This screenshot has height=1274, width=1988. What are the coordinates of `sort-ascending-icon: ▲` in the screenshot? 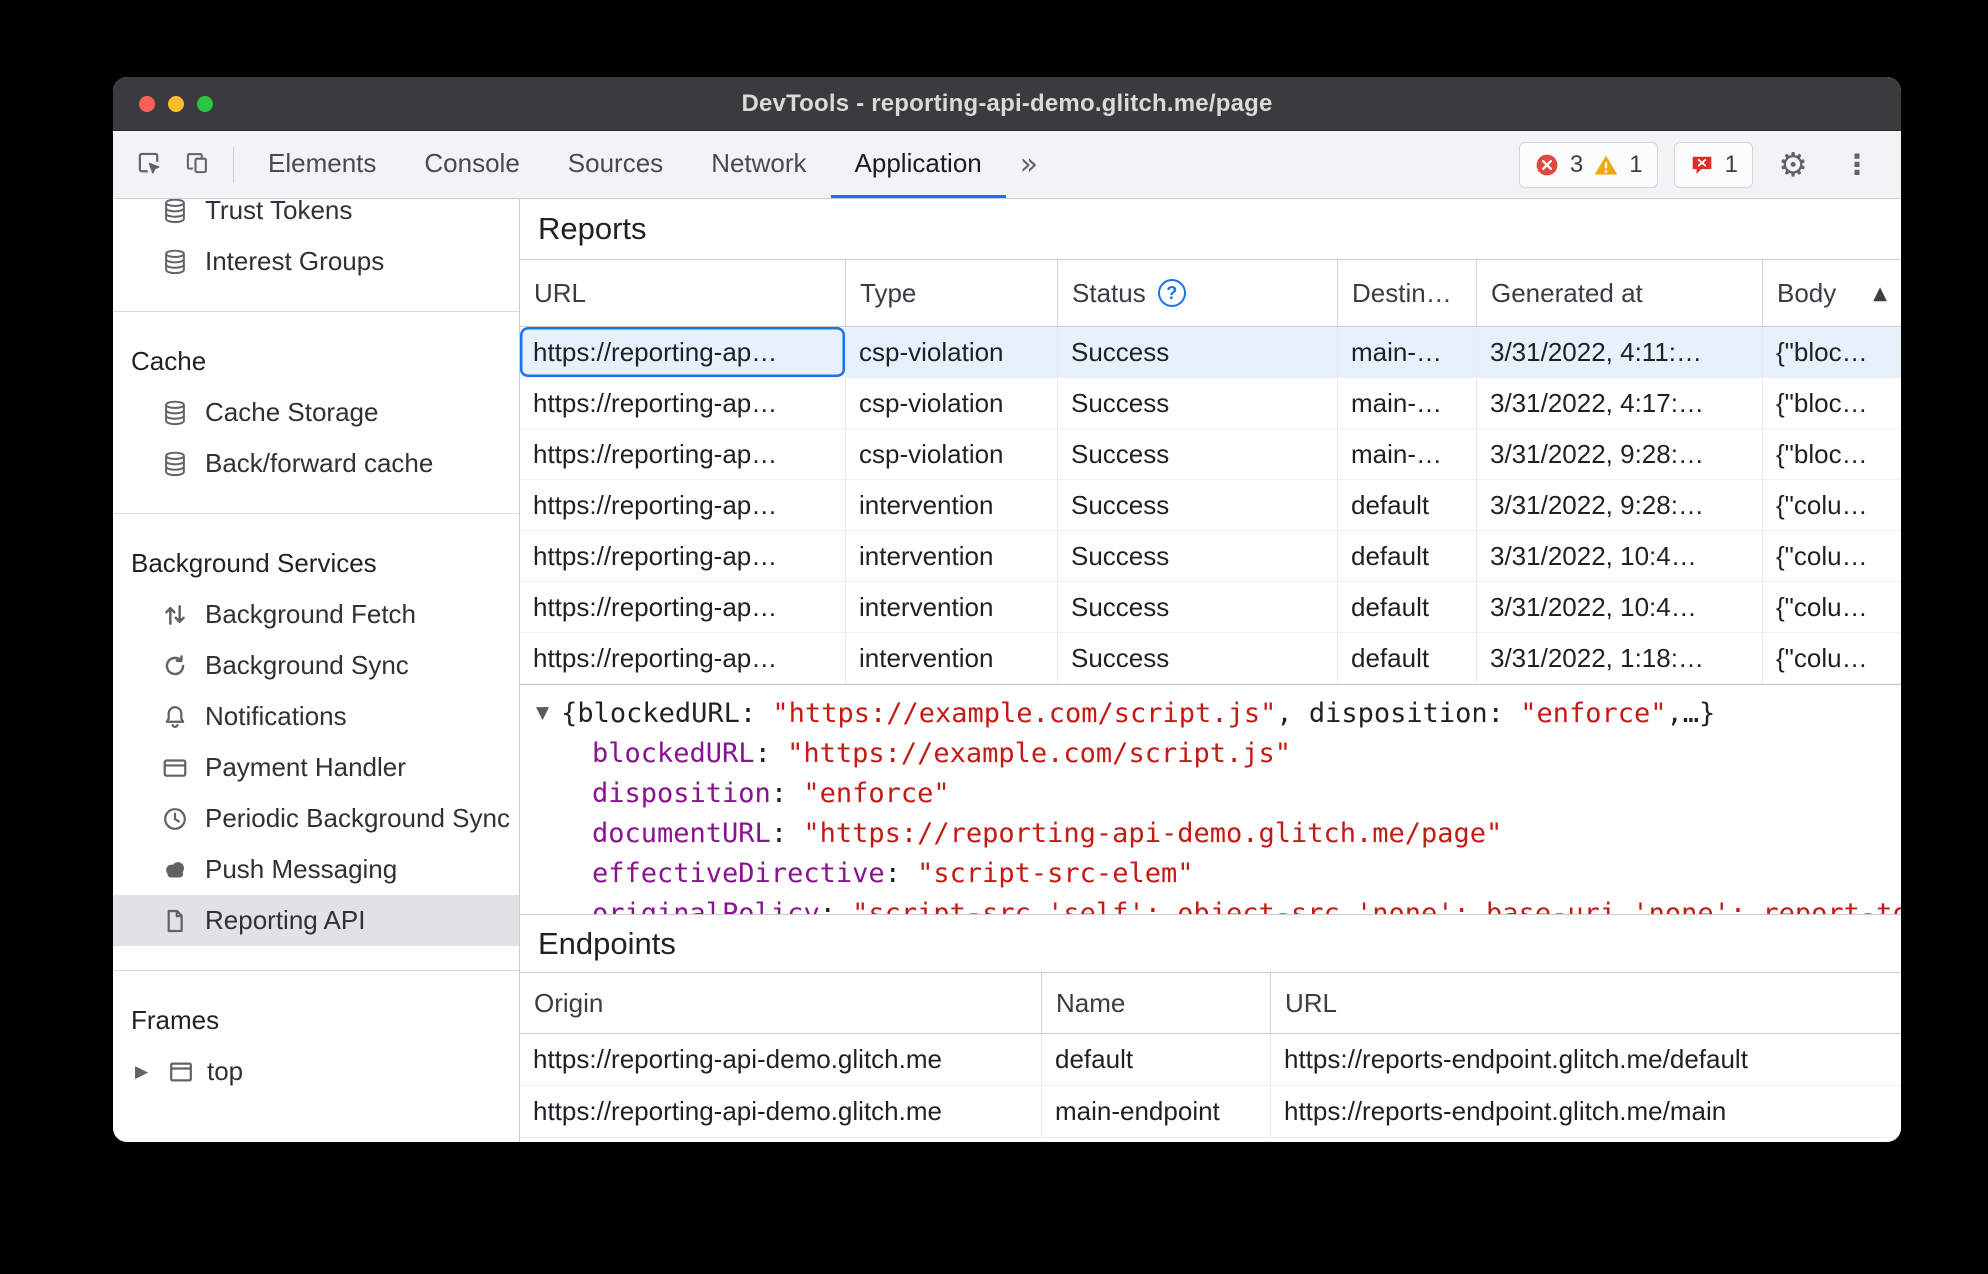 It's located at (1876, 293).